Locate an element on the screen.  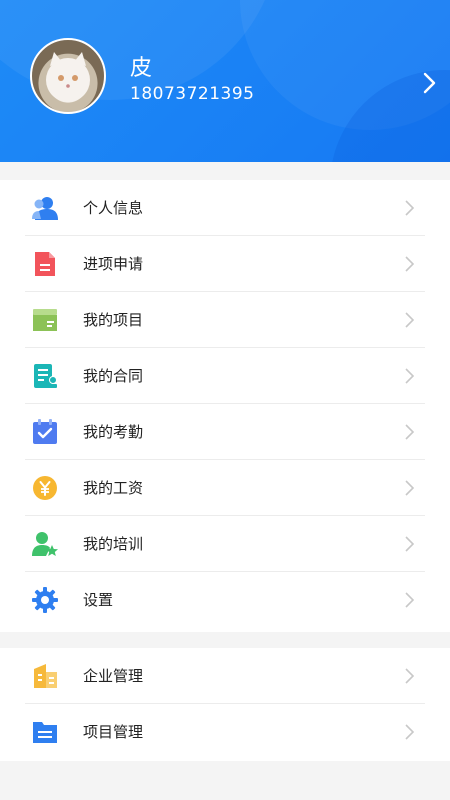
menu-item-my-salary: 我的工资 is located at coordinates (225, 488).